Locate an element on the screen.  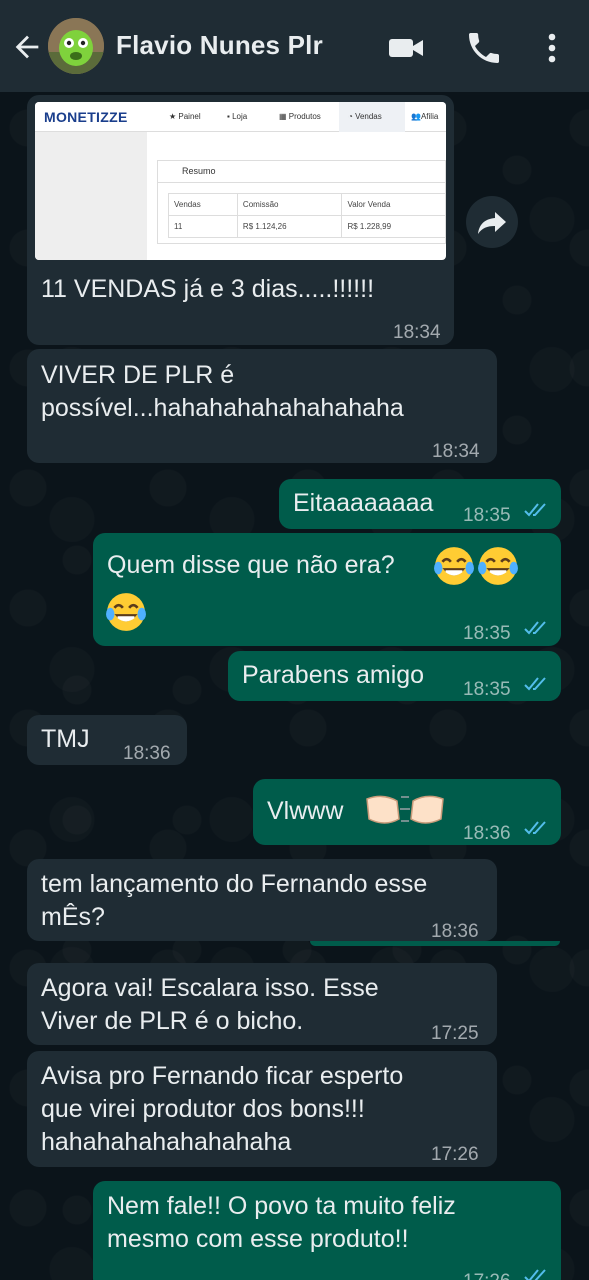
video-call-icon is located at coordinates (406, 48).